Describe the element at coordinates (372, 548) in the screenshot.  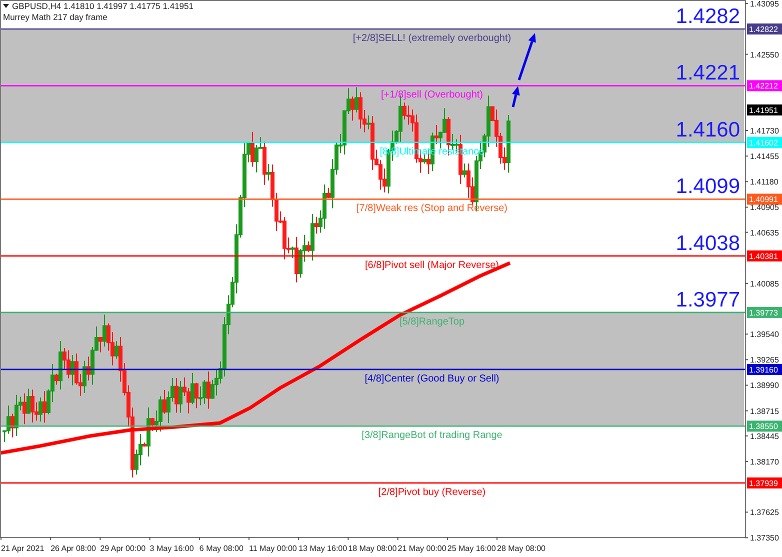
I see `time-tick-label: 18 May 08:00` at that location.